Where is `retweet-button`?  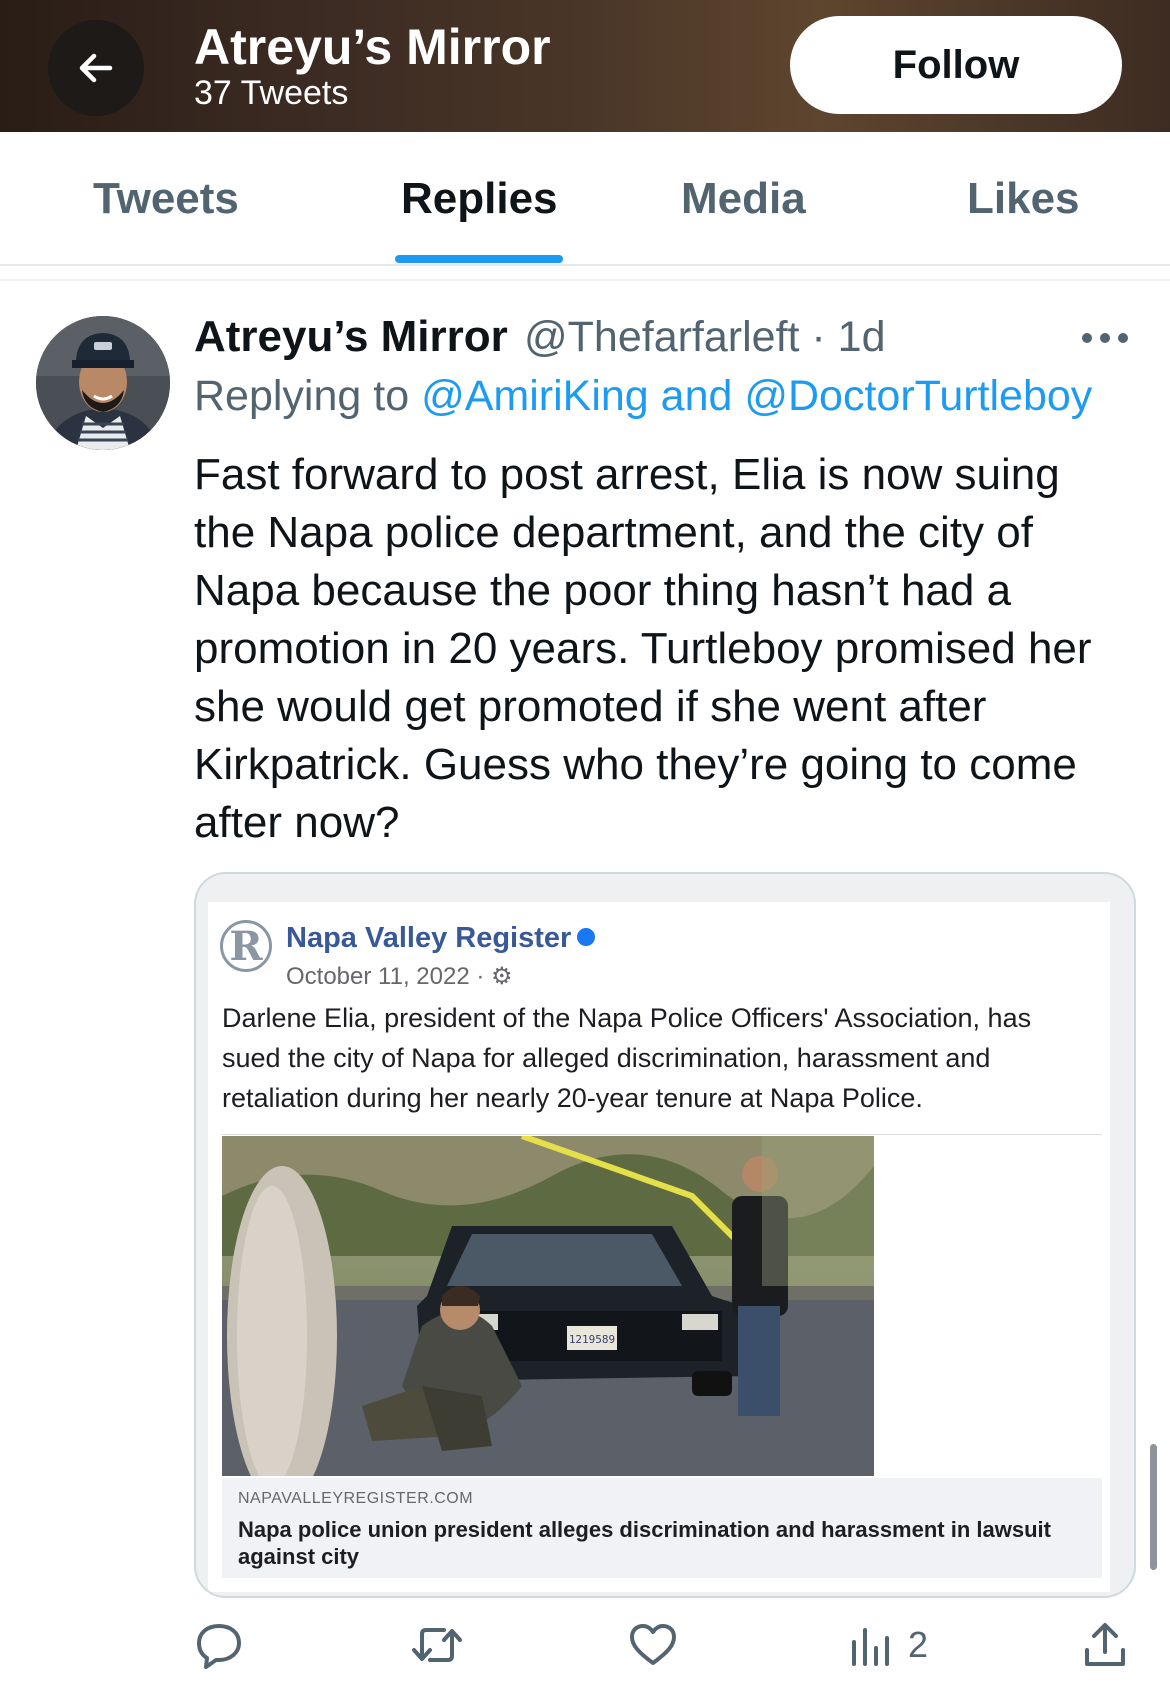
retweet-button is located at coordinates (437, 1645).